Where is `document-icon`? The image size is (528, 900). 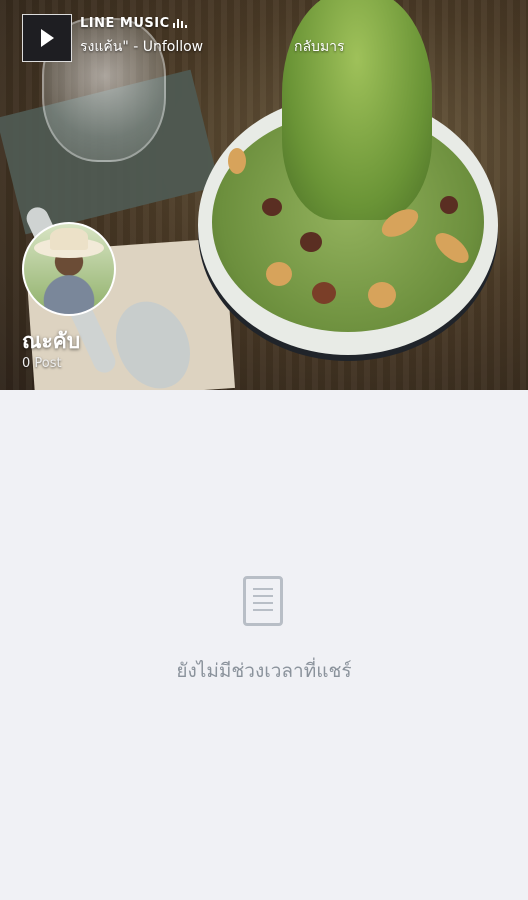 document-icon is located at coordinates (263, 601).